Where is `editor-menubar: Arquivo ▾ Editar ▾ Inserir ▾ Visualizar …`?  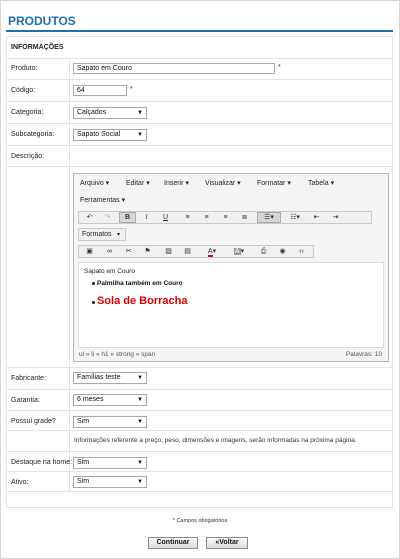 editor-menubar: Arquivo ▾ Editar ▾ Inserir ▾ Visualizar … is located at coordinates (231, 192).